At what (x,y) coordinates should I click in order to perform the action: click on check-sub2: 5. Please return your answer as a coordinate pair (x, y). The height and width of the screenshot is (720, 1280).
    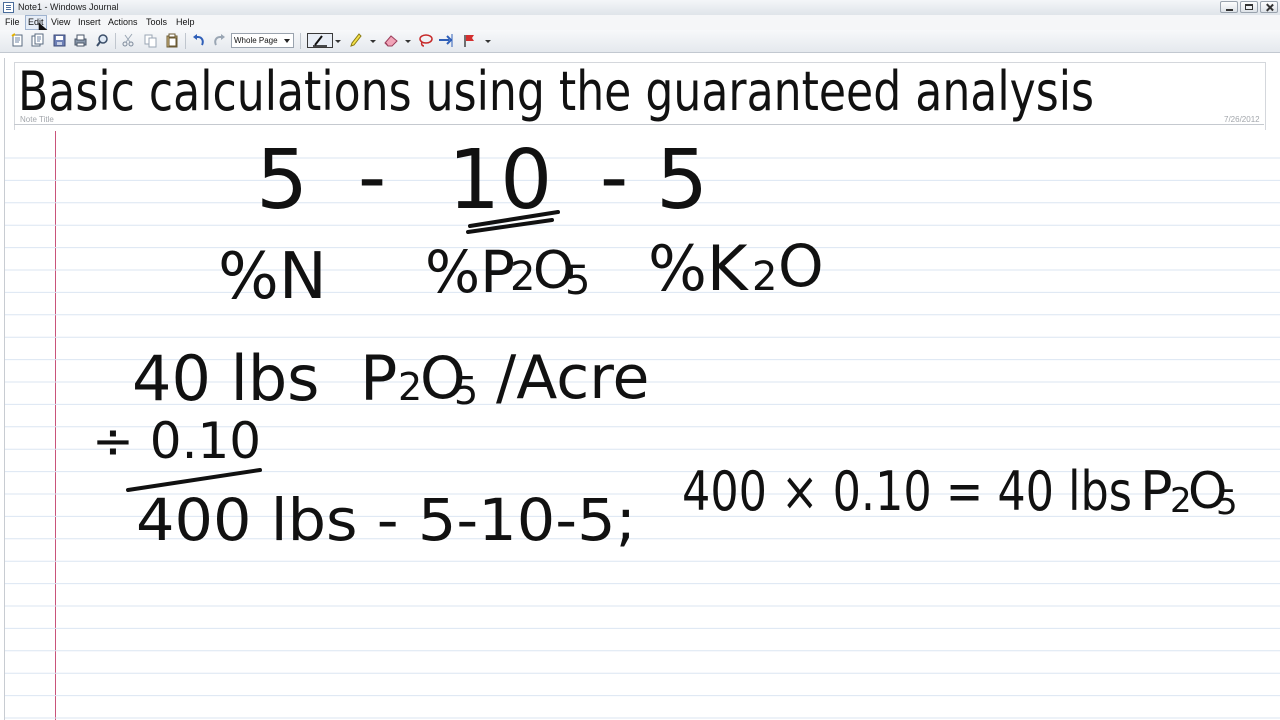
    Looking at the image, I should click on (1227, 503).